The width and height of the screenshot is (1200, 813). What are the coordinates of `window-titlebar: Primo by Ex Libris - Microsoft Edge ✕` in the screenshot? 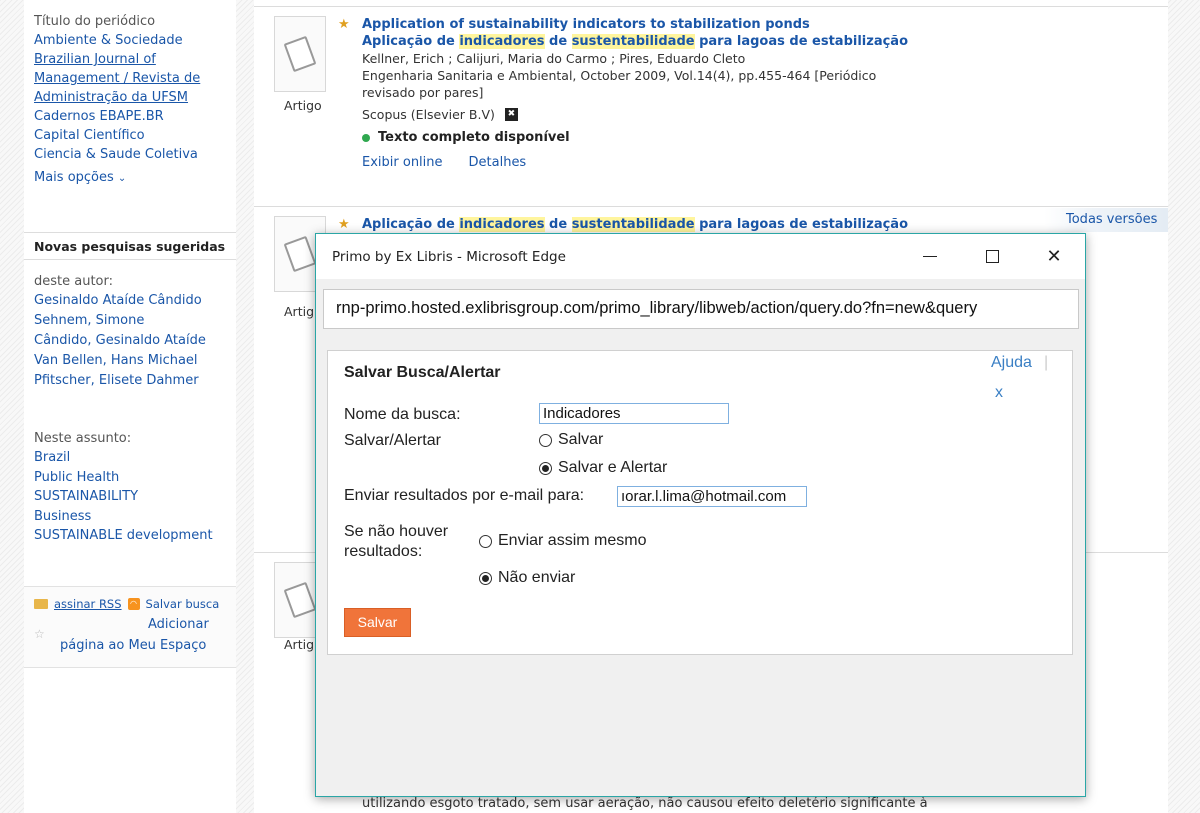 It's located at (700, 256).